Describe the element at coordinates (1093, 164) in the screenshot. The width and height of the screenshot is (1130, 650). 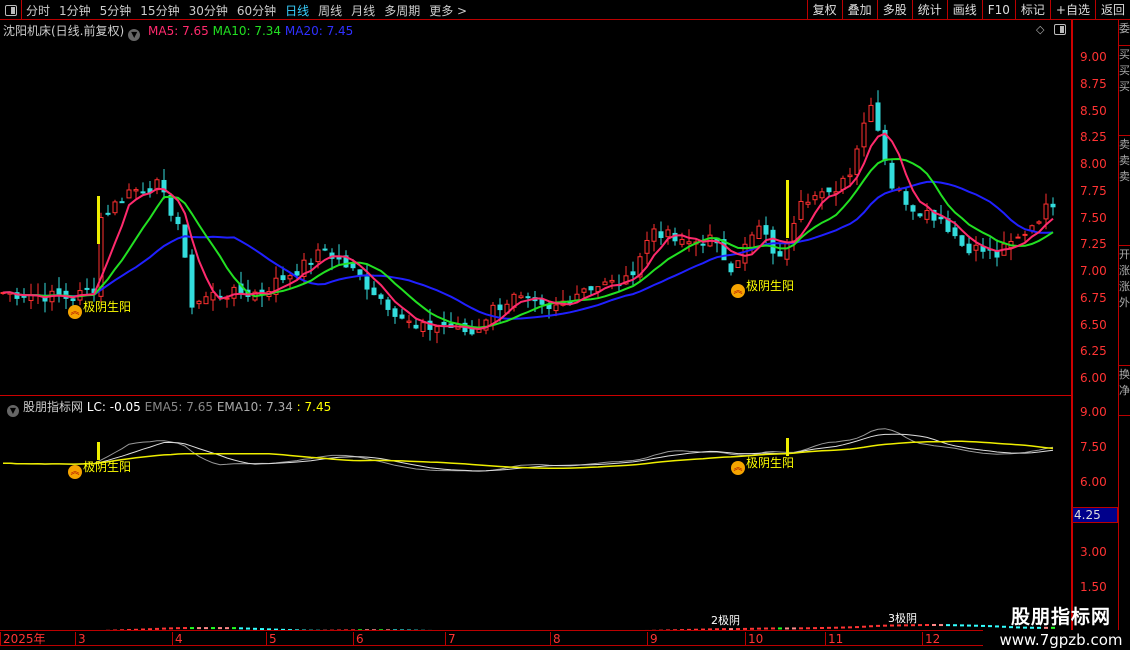
I see `price-tick: 8.00` at that location.